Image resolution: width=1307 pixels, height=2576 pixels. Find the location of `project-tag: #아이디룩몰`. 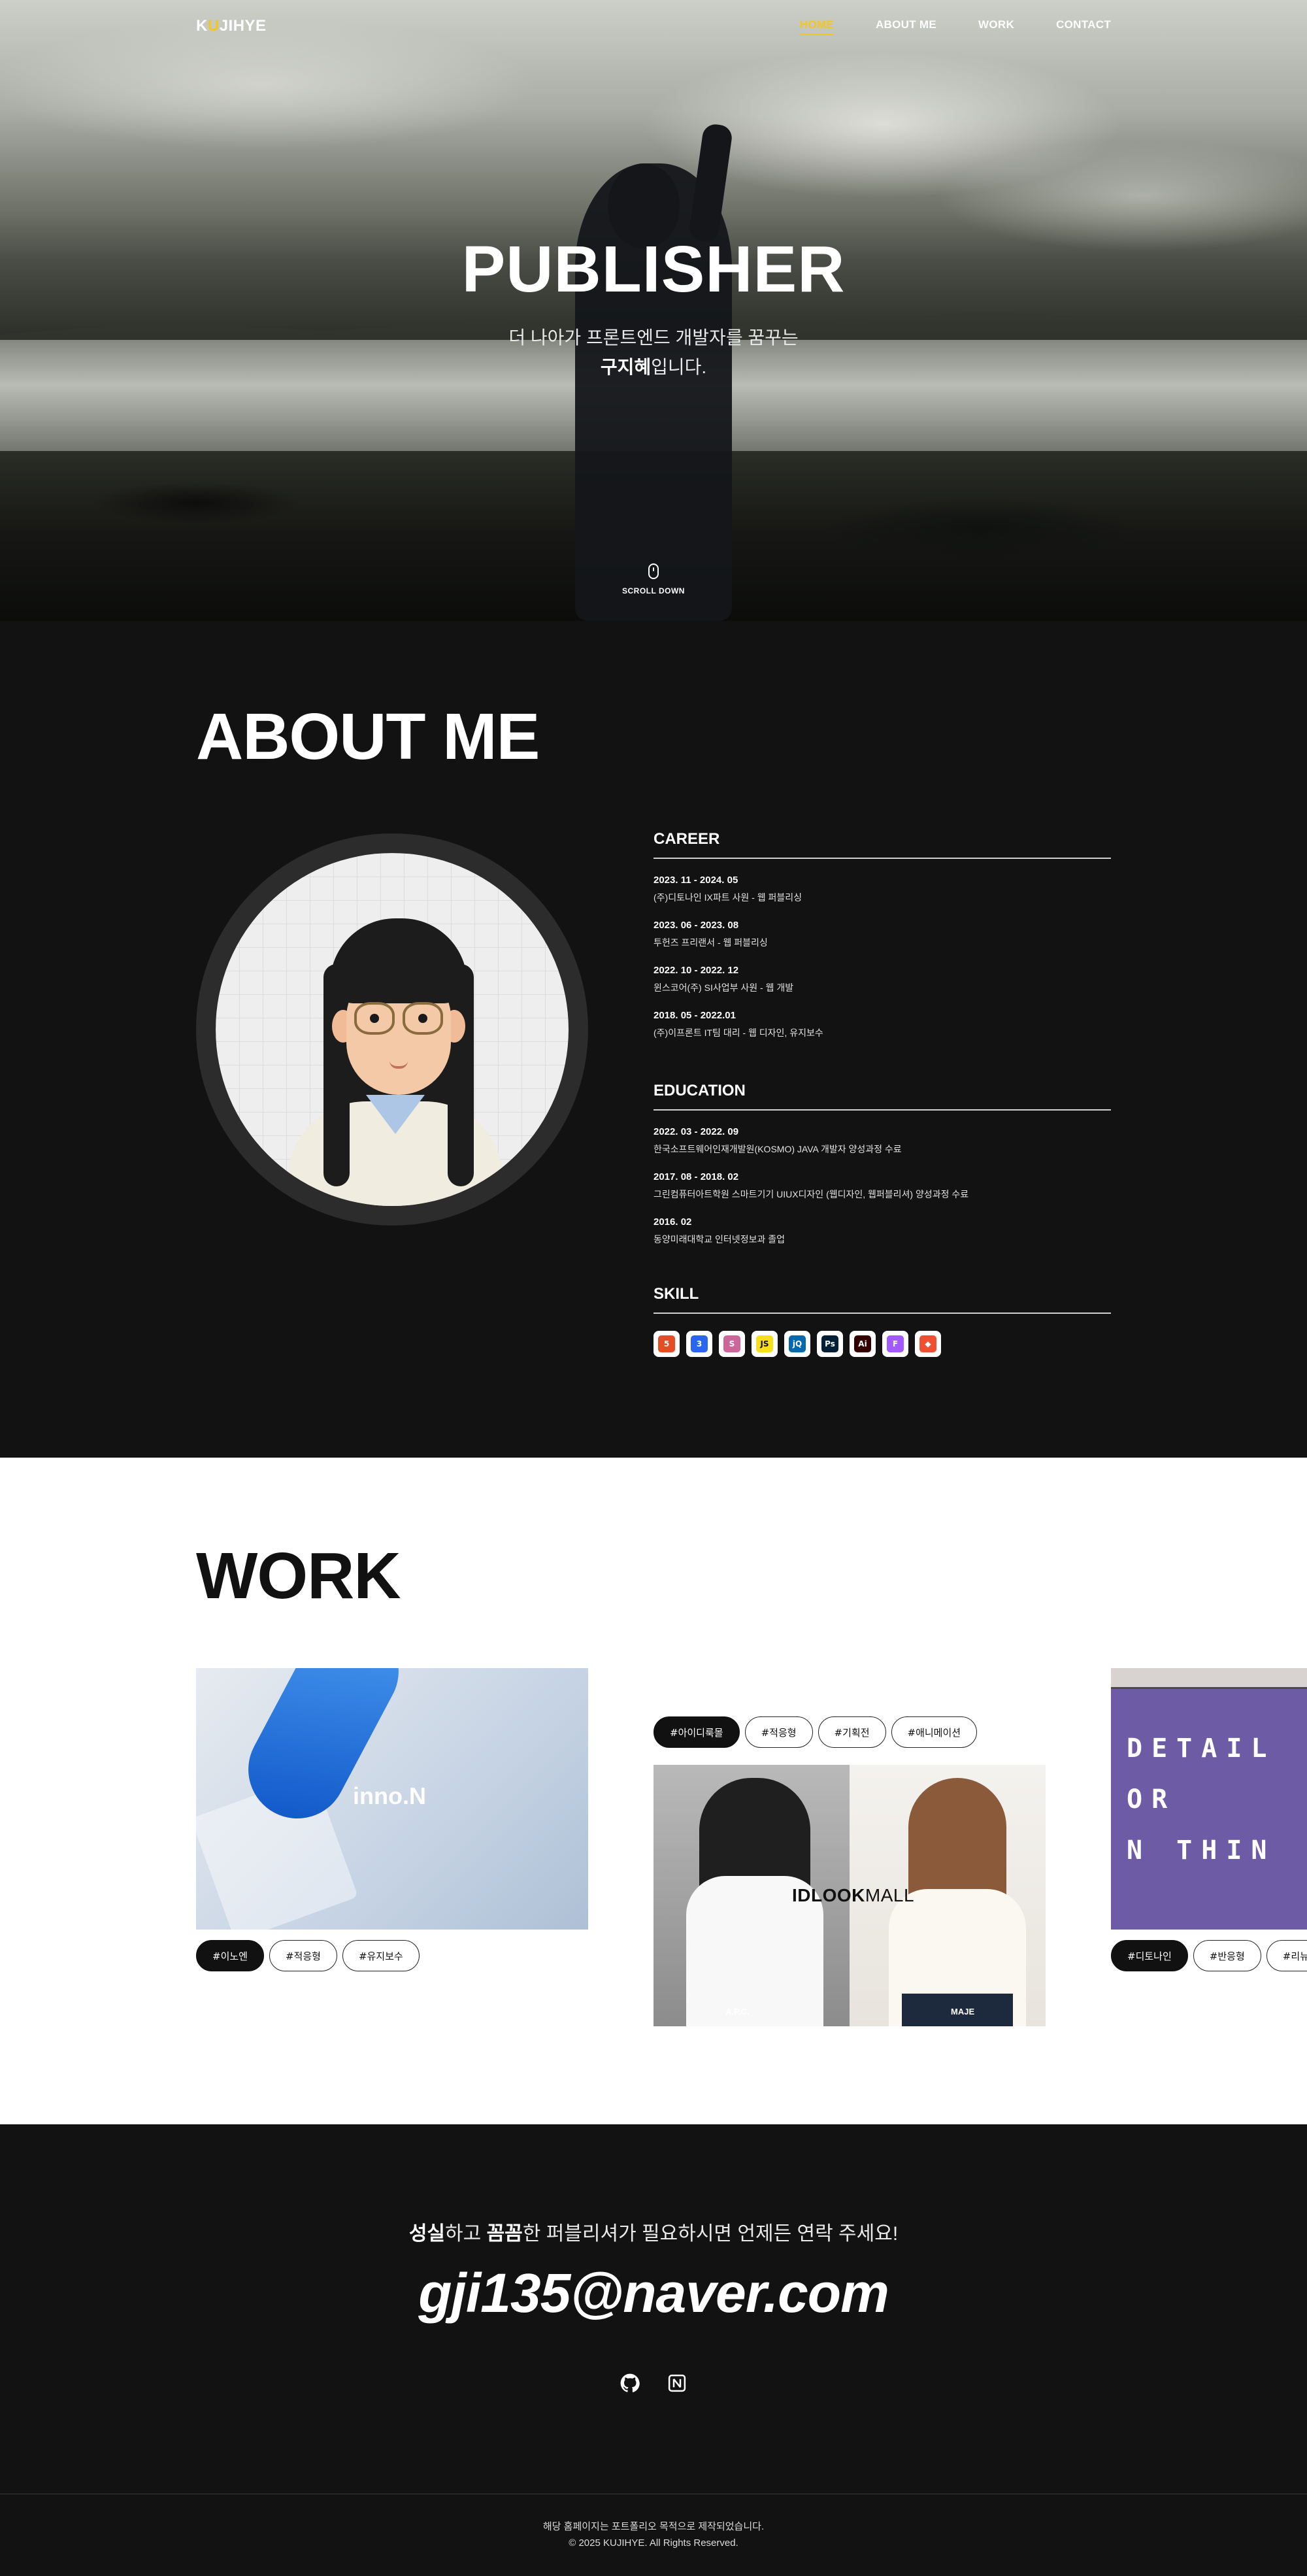

project-tag: #아이디룩몰 is located at coordinates (697, 1732).